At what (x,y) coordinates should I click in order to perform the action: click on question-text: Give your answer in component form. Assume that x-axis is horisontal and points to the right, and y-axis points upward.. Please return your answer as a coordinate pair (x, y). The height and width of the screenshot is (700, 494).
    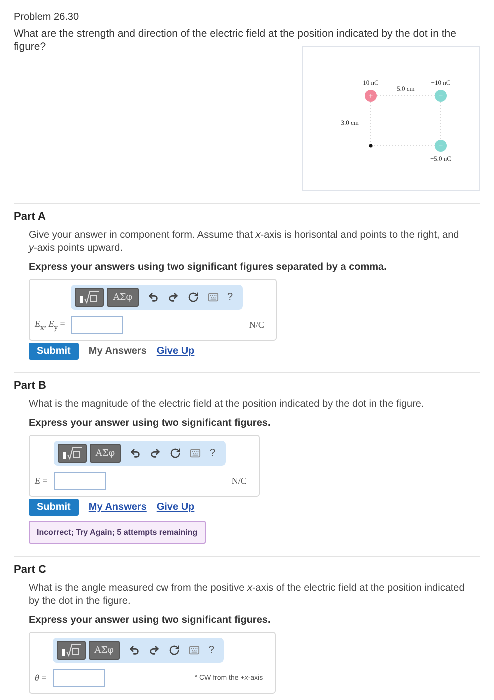
    Looking at the image, I should click on (244, 242).